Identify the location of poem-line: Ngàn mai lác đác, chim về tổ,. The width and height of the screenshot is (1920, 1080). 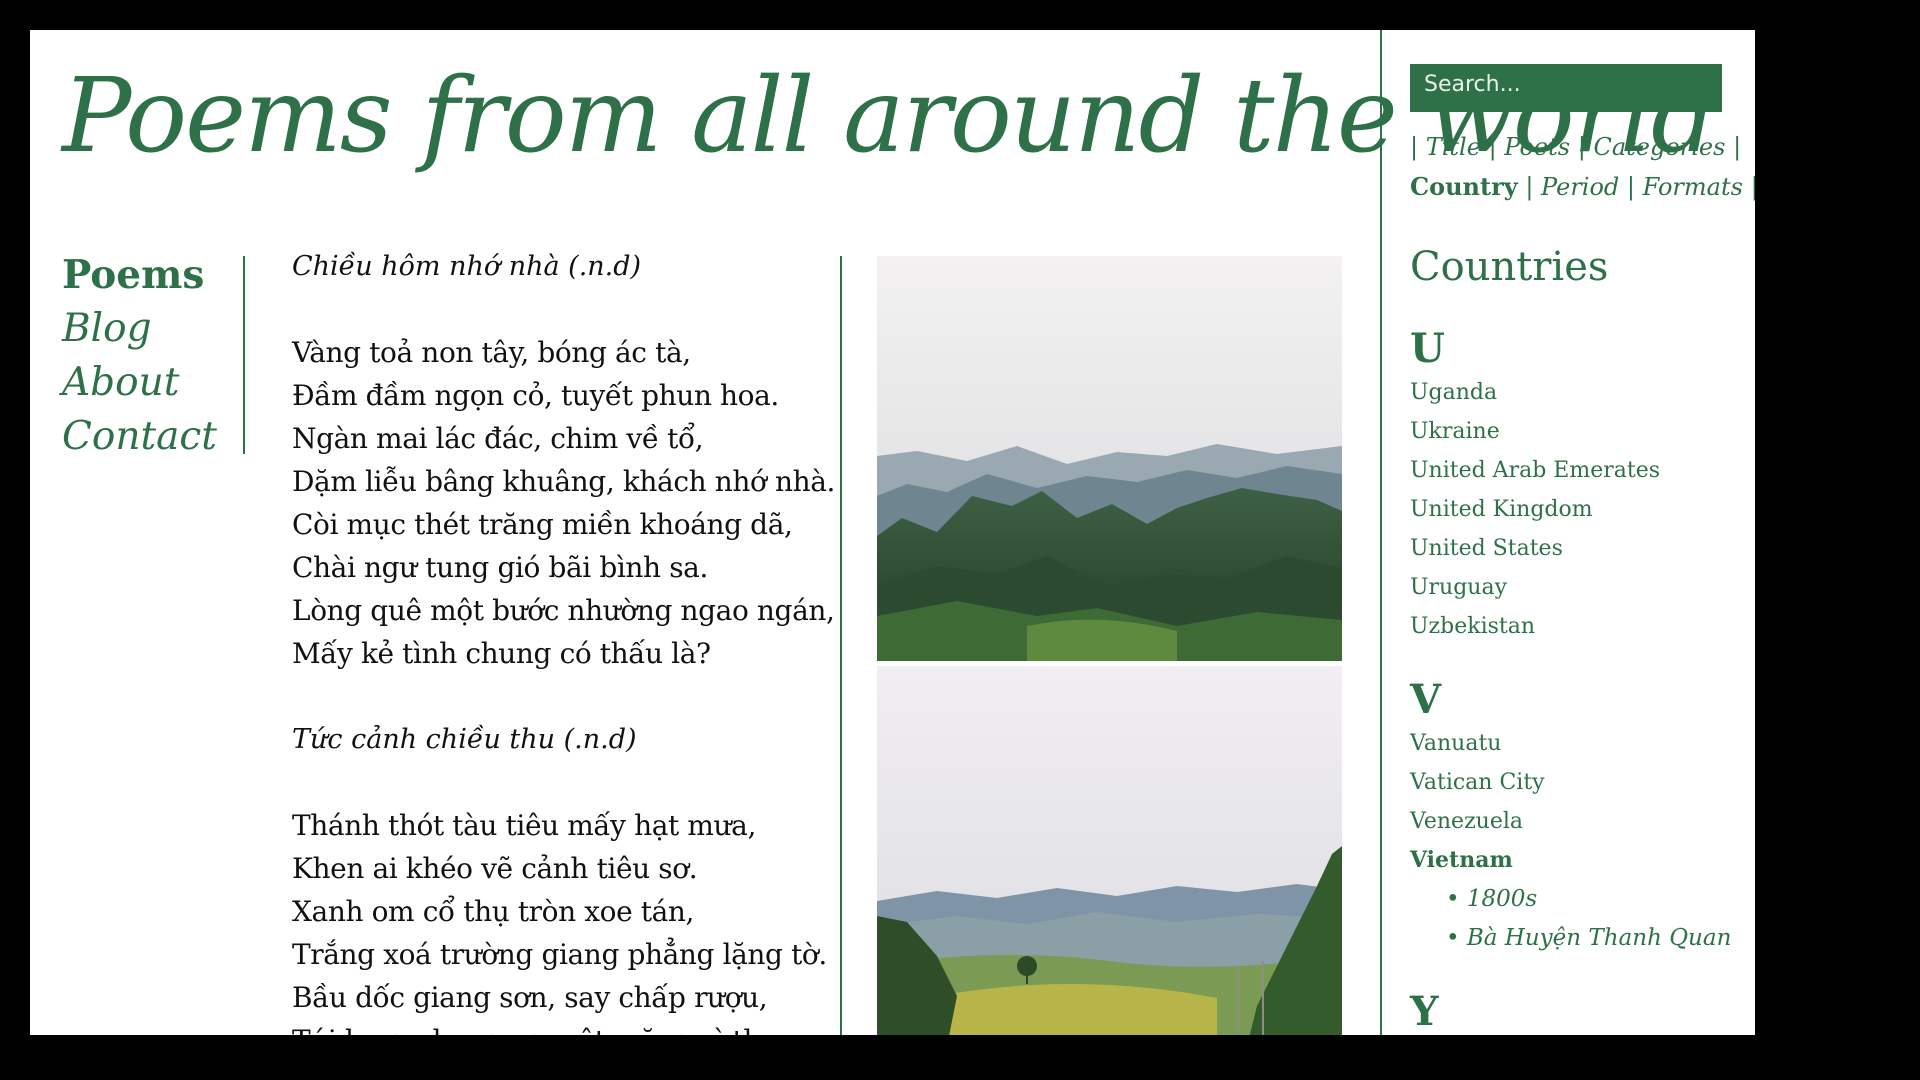
(498, 438).